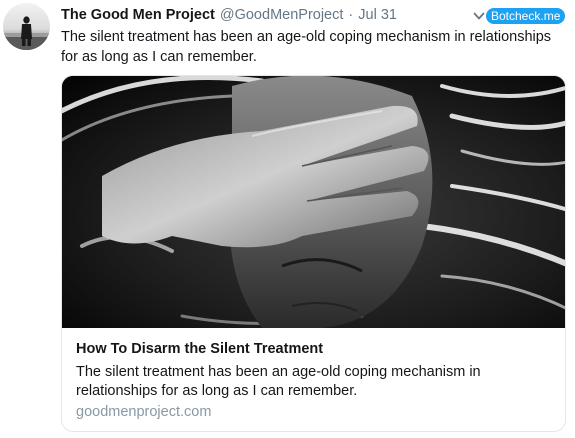 This screenshot has height=438, width=575. I want to click on author-name: The Good Men Project, so click(138, 15).